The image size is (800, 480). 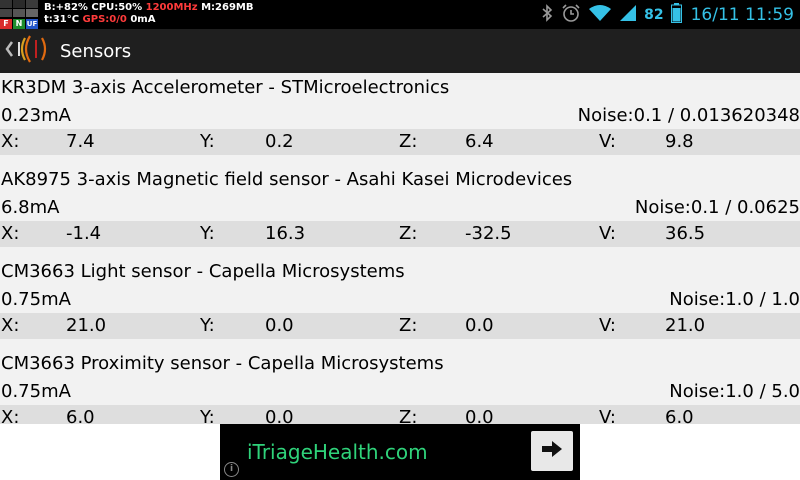 What do you see at coordinates (734, 391) in the screenshot?
I see `sensor-noise: Noise:1.0 / 5.0` at bounding box center [734, 391].